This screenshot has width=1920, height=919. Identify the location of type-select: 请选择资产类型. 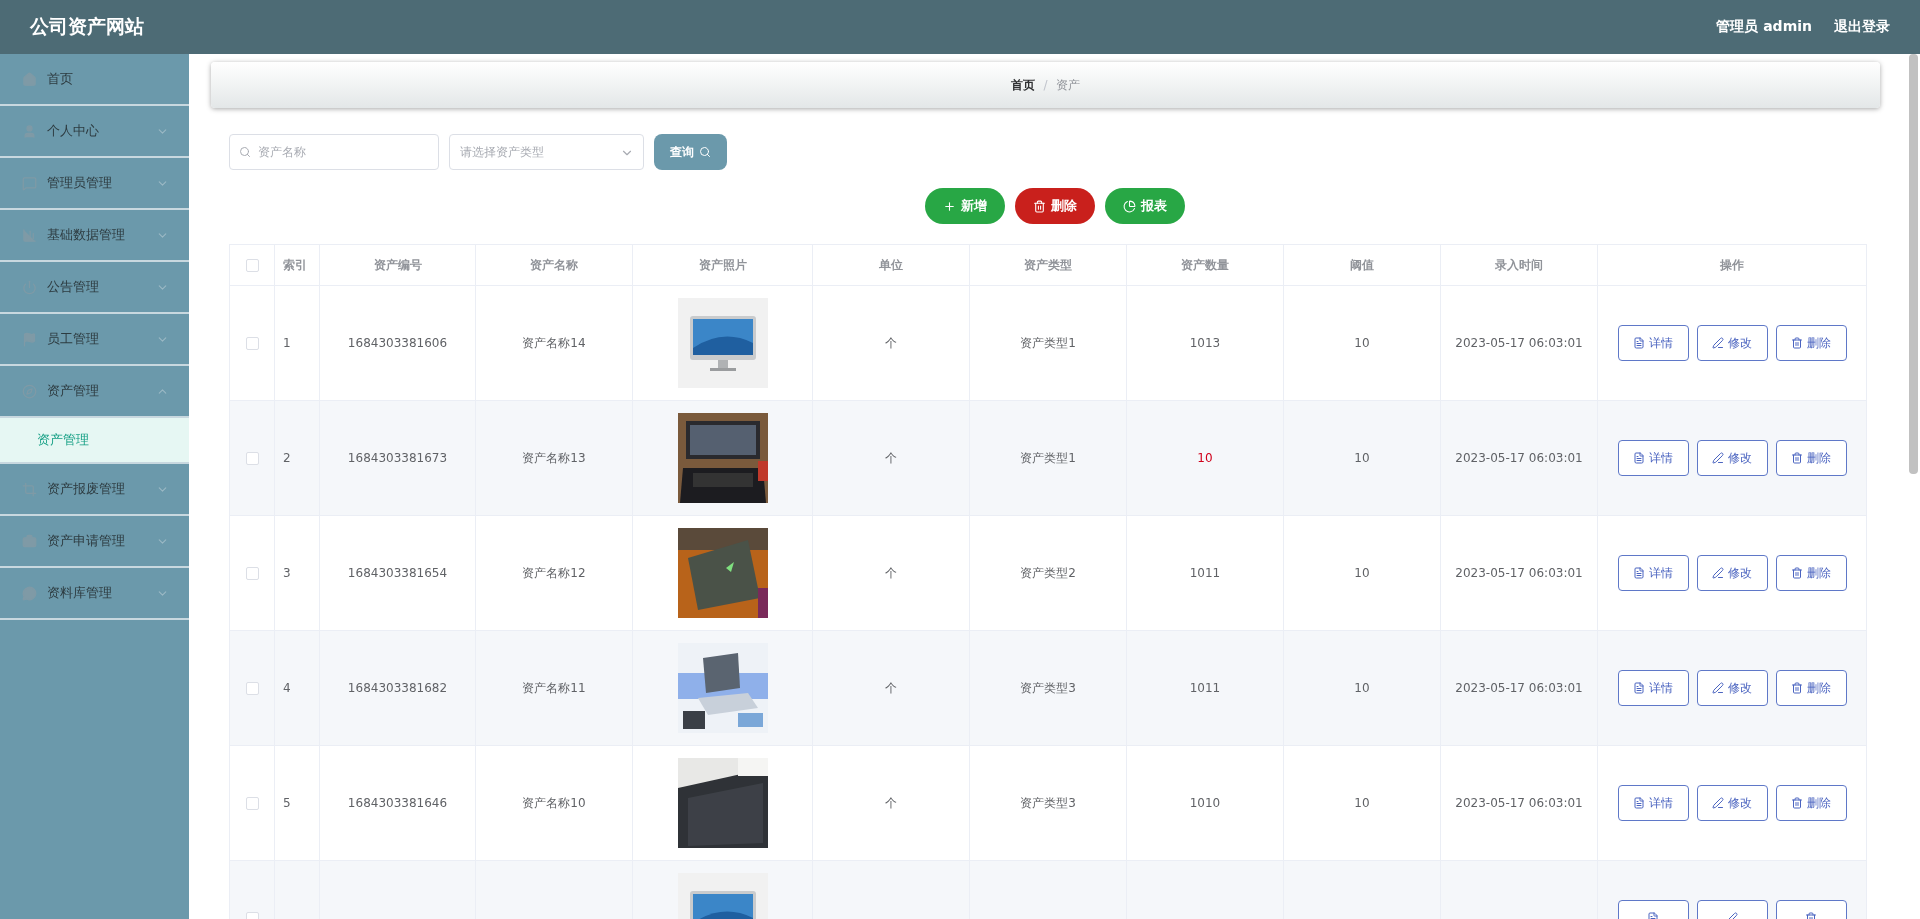
(546, 152).